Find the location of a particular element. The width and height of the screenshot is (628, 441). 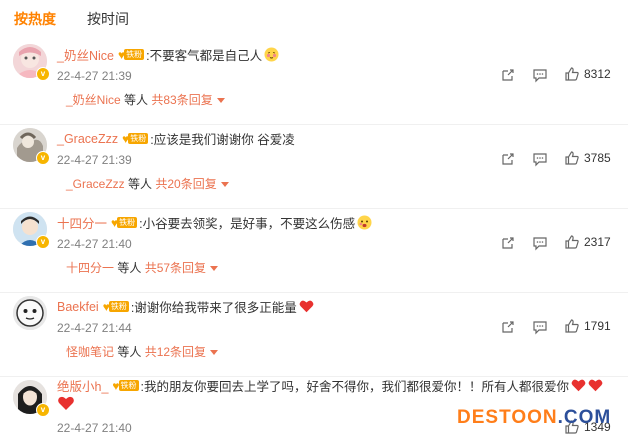

sad-emoji-icon is located at coordinates (364, 222).